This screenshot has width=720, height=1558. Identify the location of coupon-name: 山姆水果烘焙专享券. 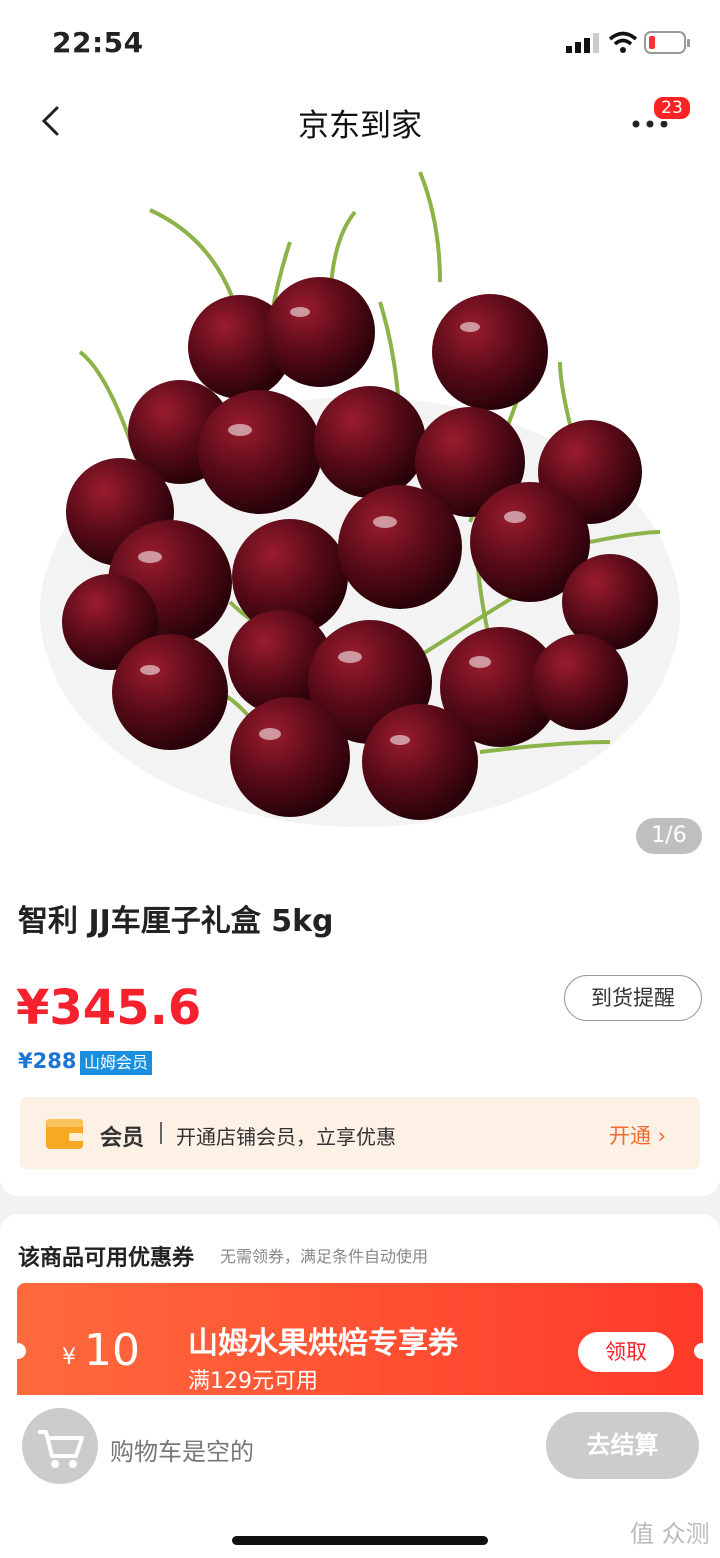
(323, 1343).